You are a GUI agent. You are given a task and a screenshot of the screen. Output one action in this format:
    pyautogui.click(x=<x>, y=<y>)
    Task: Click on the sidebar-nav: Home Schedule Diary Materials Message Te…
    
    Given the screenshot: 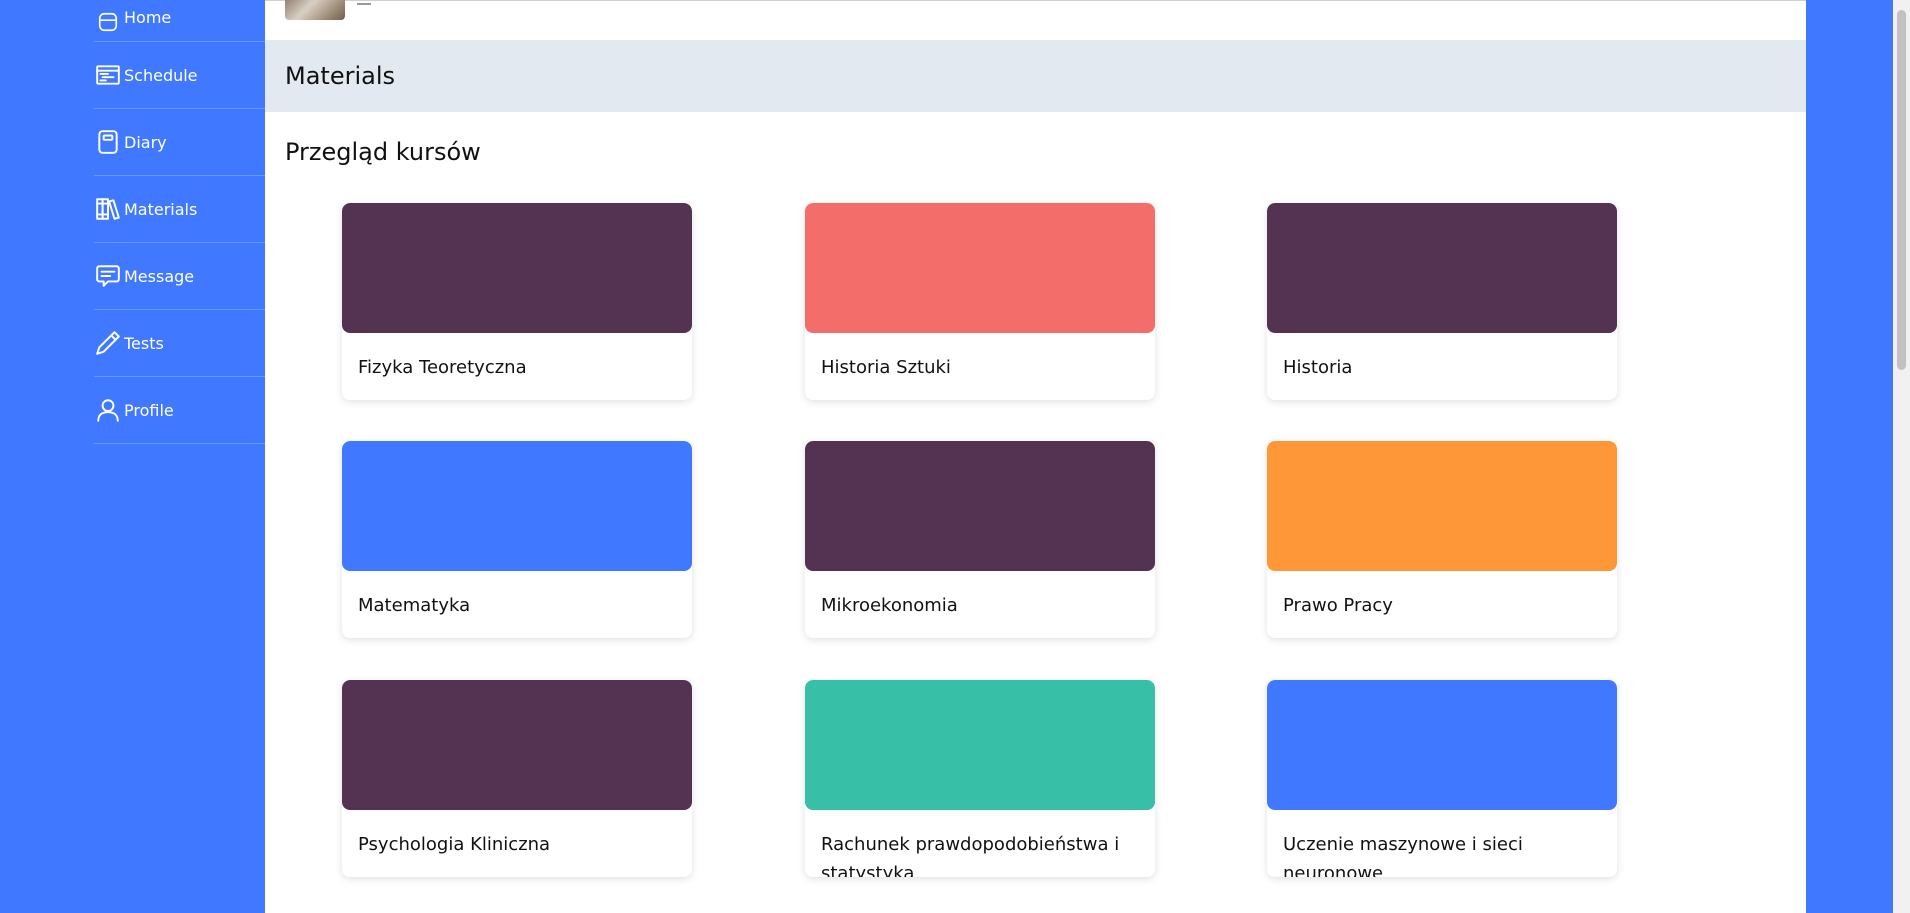 What is the action you would take?
    pyautogui.click(x=179, y=222)
    